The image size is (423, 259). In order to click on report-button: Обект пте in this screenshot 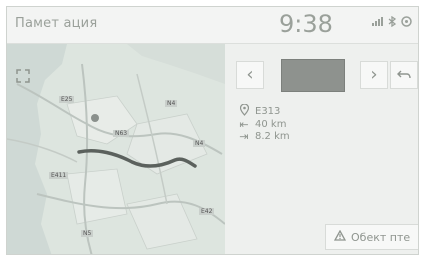, I will do `click(371, 237)`.